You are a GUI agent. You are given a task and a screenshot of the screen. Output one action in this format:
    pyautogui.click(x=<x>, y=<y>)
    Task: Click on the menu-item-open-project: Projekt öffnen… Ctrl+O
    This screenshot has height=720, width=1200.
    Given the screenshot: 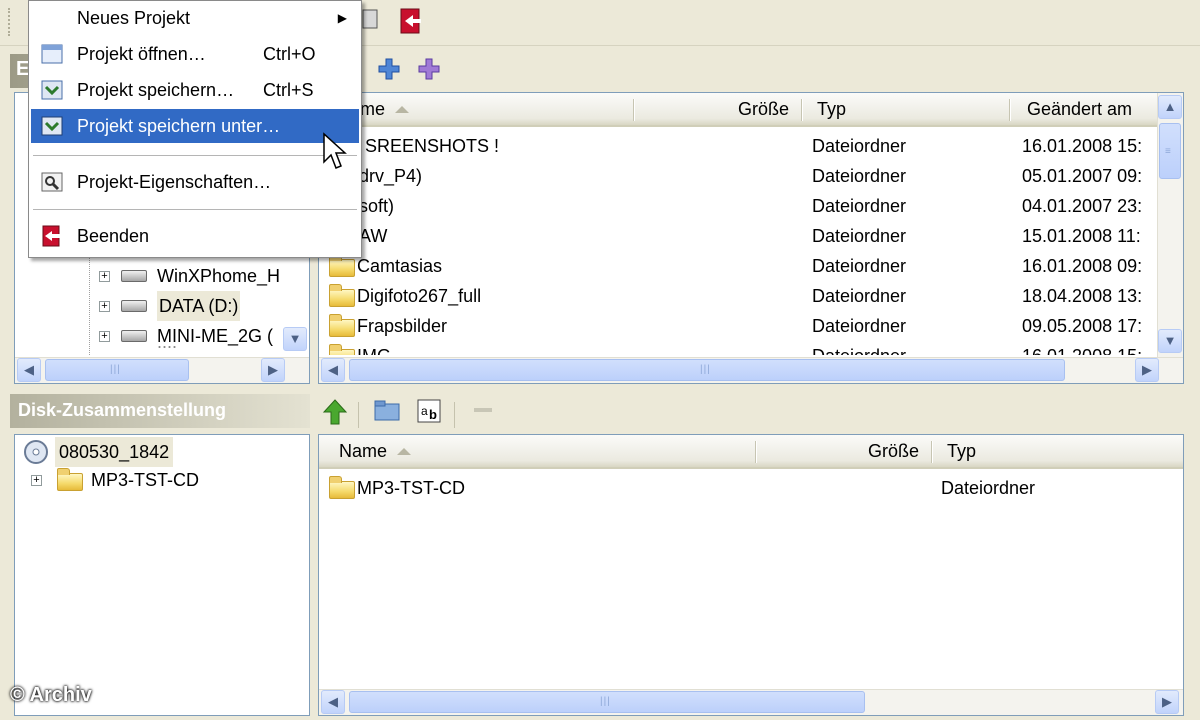 What is the action you would take?
    pyautogui.click(x=195, y=54)
    